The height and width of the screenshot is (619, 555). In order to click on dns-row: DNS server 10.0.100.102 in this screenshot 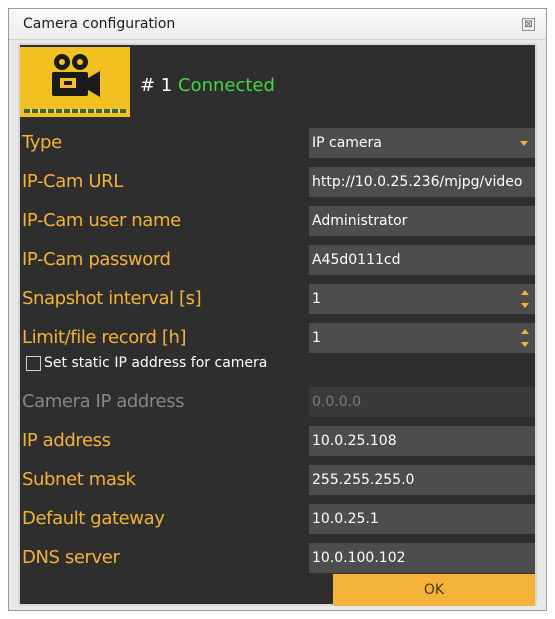, I will do `click(277, 558)`.